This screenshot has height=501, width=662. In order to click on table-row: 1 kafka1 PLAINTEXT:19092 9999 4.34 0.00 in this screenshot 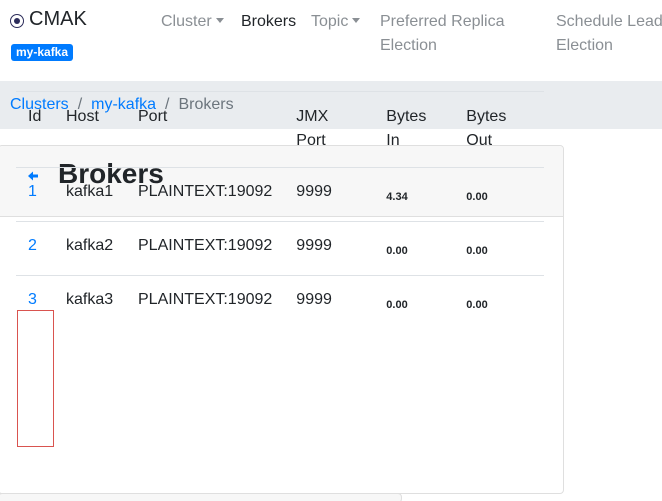, I will do `click(280, 194)`.